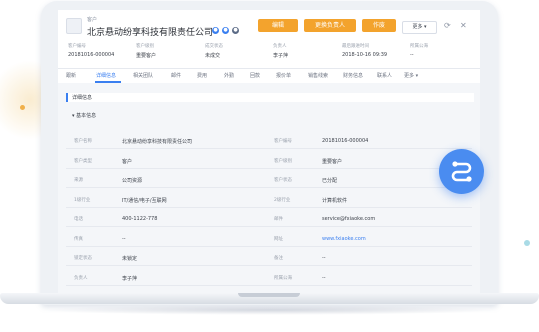  Describe the element at coordinates (269, 310) in the screenshot. I see `laptop-shadow` at that location.